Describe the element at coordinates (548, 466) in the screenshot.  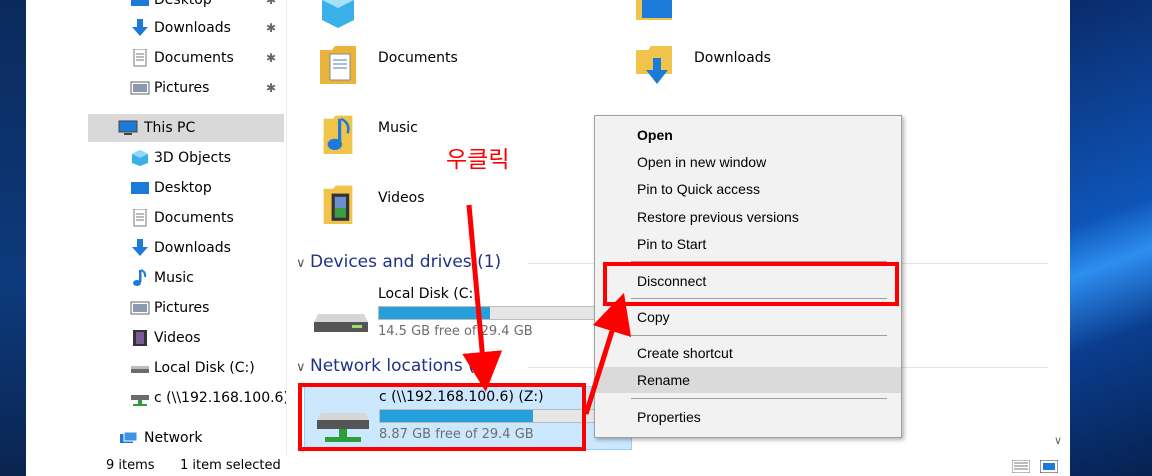
I see `status-bar: 9 items 1 item selected` at that location.